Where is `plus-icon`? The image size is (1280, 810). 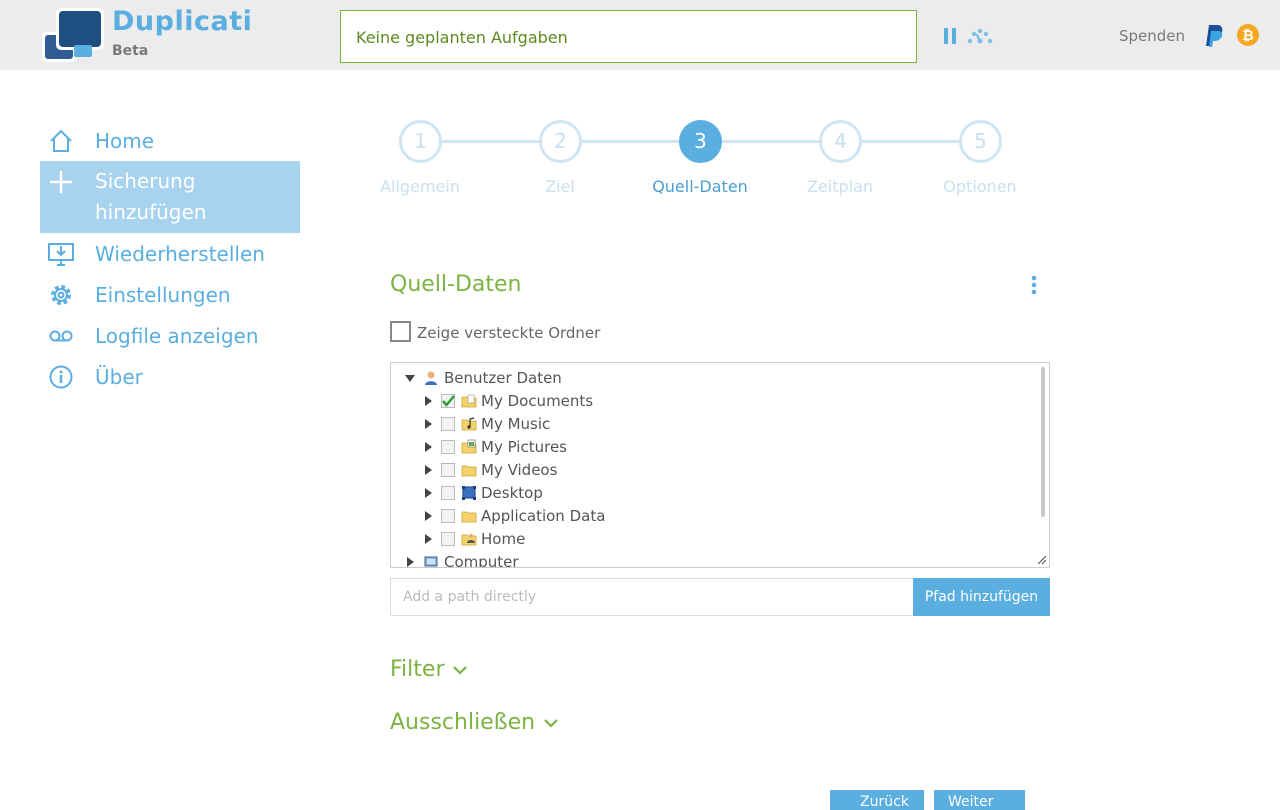
plus-icon is located at coordinates (61, 182).